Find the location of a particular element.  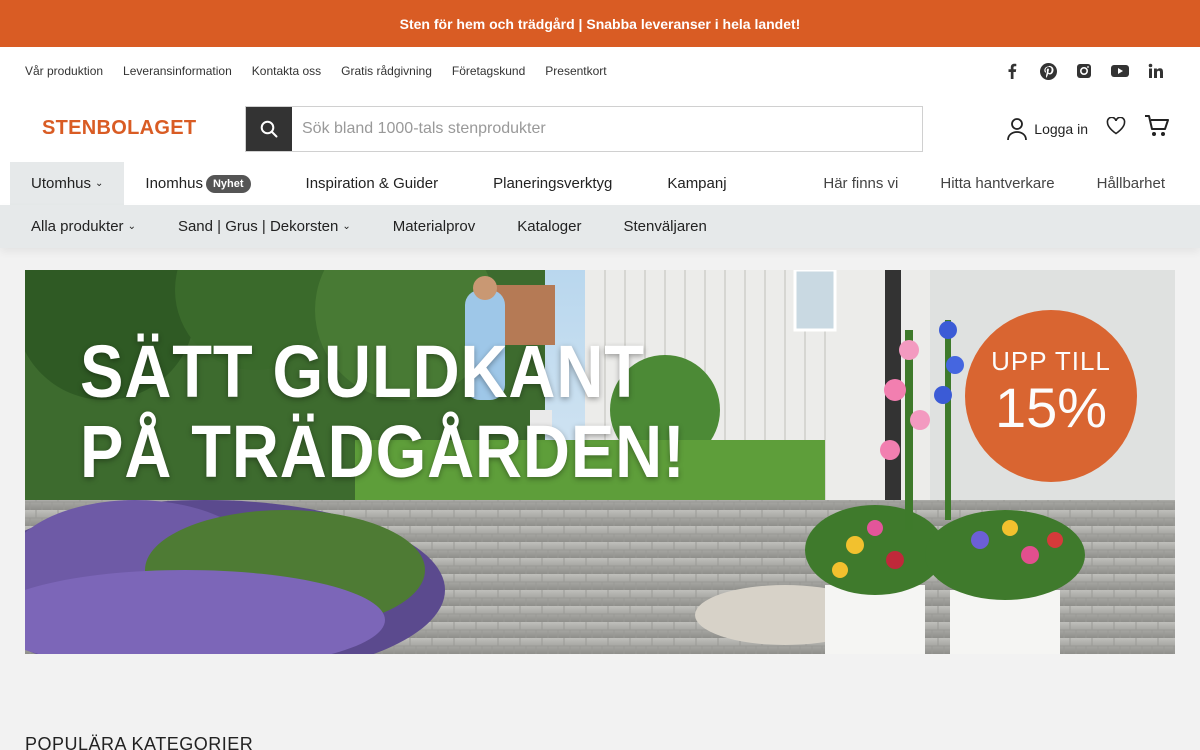

top-link-business: Företagskund is located at coordinates (488, 71).